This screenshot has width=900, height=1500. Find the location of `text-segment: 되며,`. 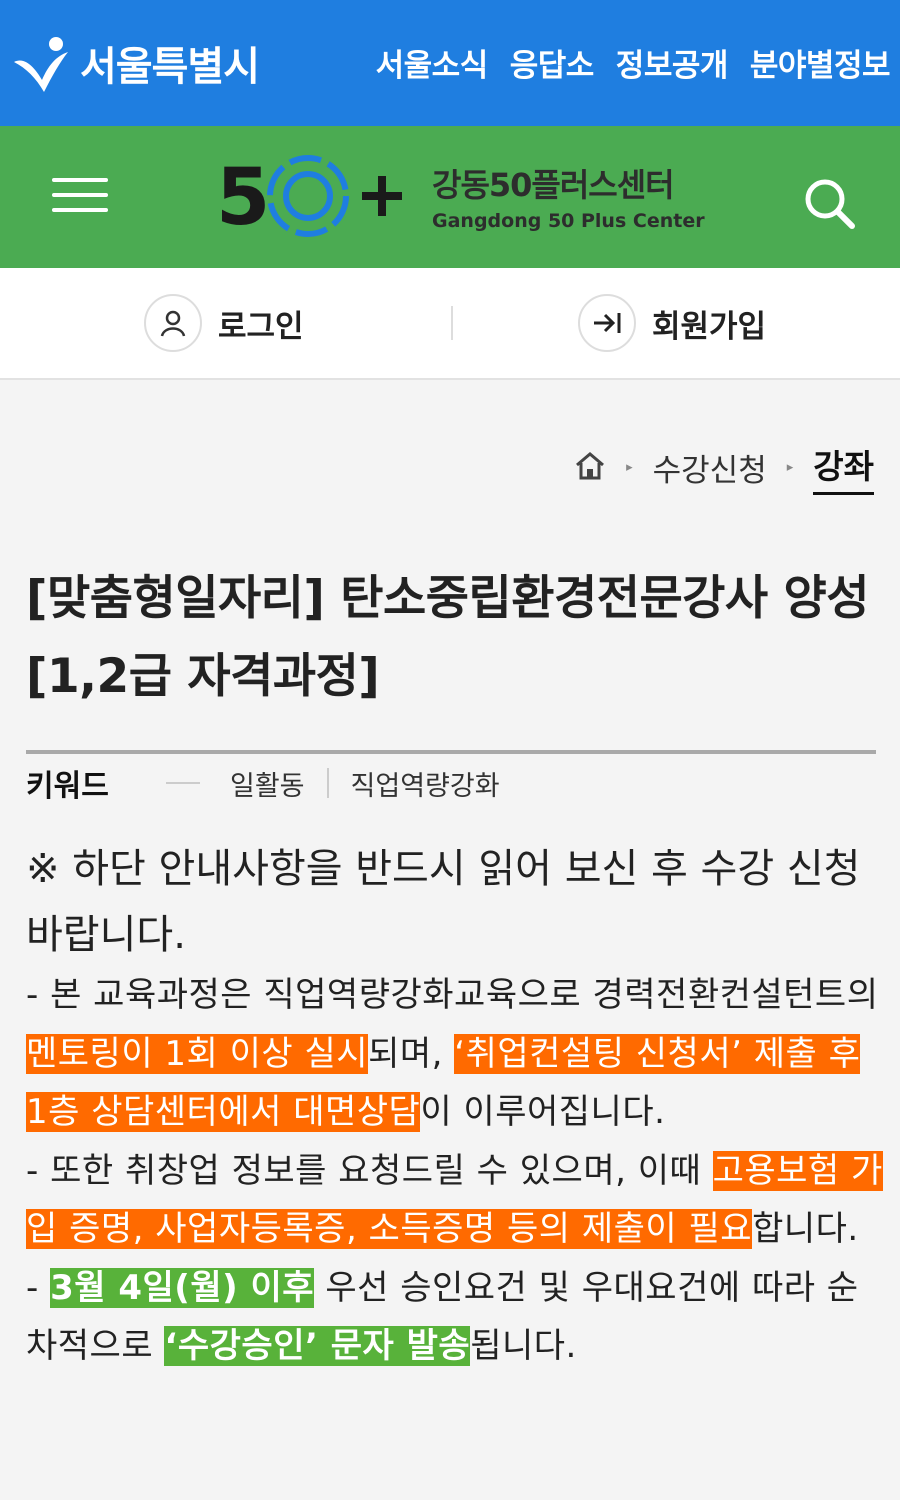

text-segment: 되며, is located at coordinates (411, 1053).